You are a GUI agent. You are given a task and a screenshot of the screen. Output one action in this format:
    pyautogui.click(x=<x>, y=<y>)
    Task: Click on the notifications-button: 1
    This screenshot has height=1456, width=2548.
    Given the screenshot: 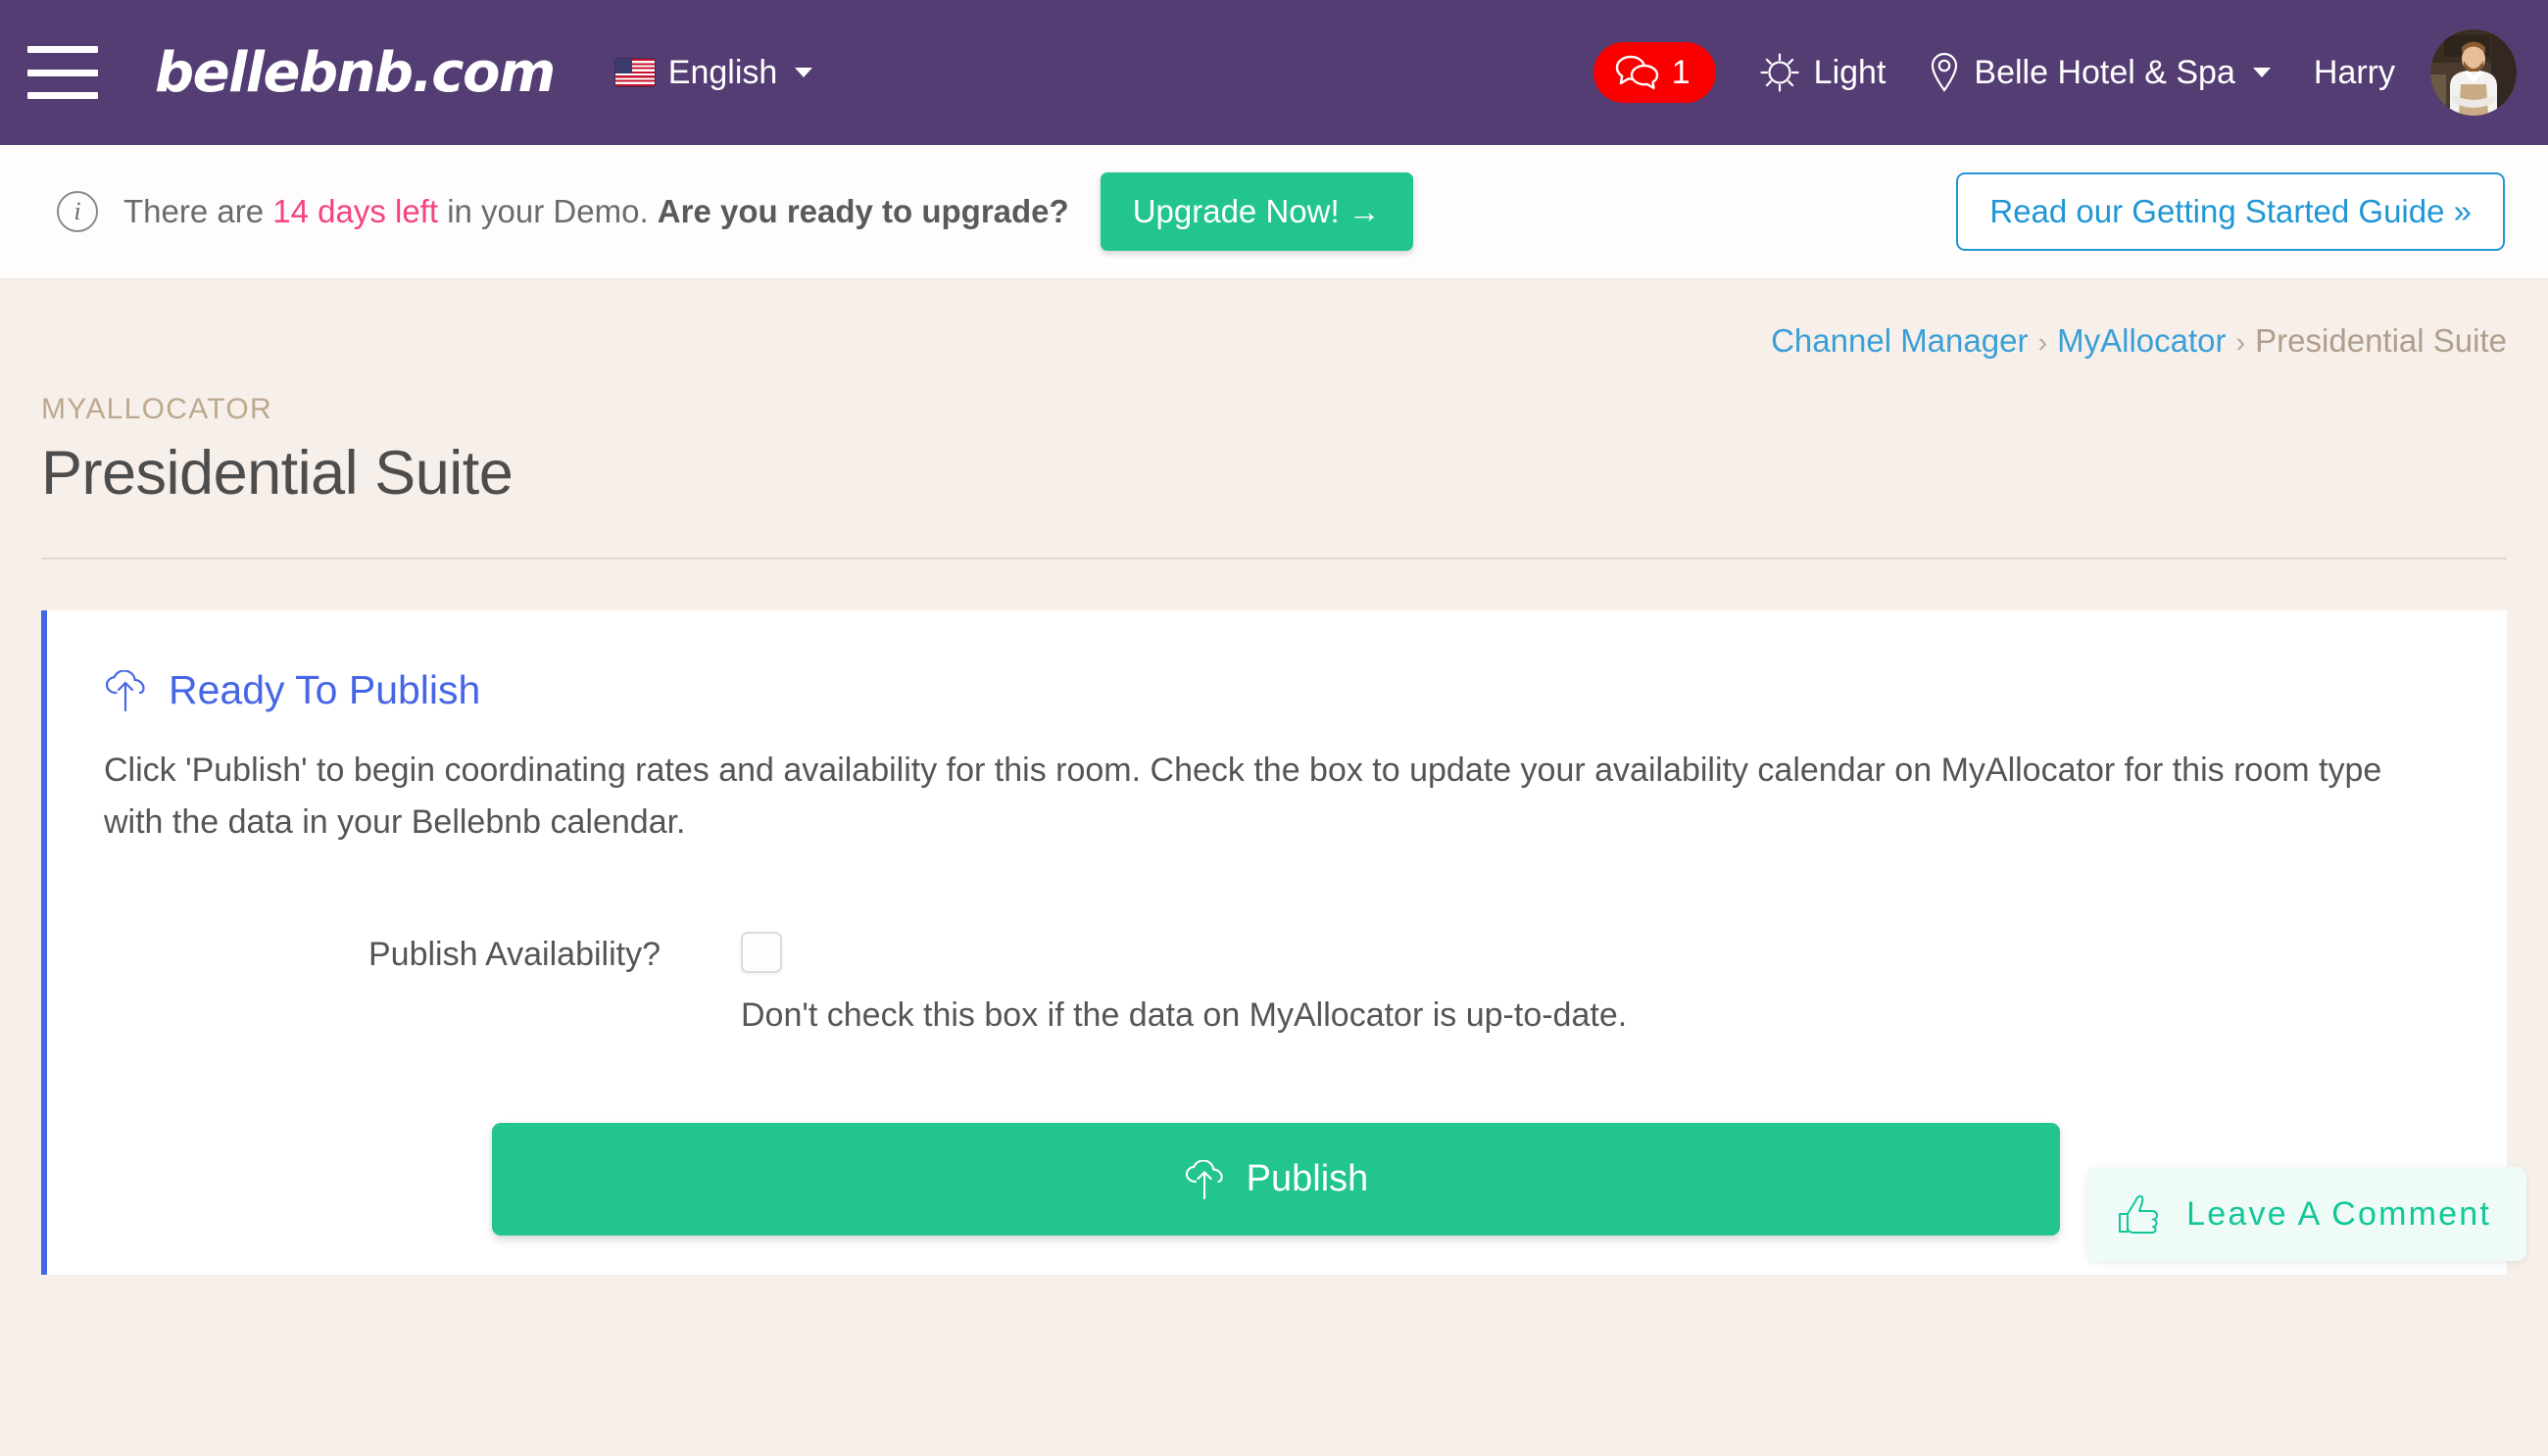 What is the action you would take?
    pyautogui.click(x=1654, y=72)
    